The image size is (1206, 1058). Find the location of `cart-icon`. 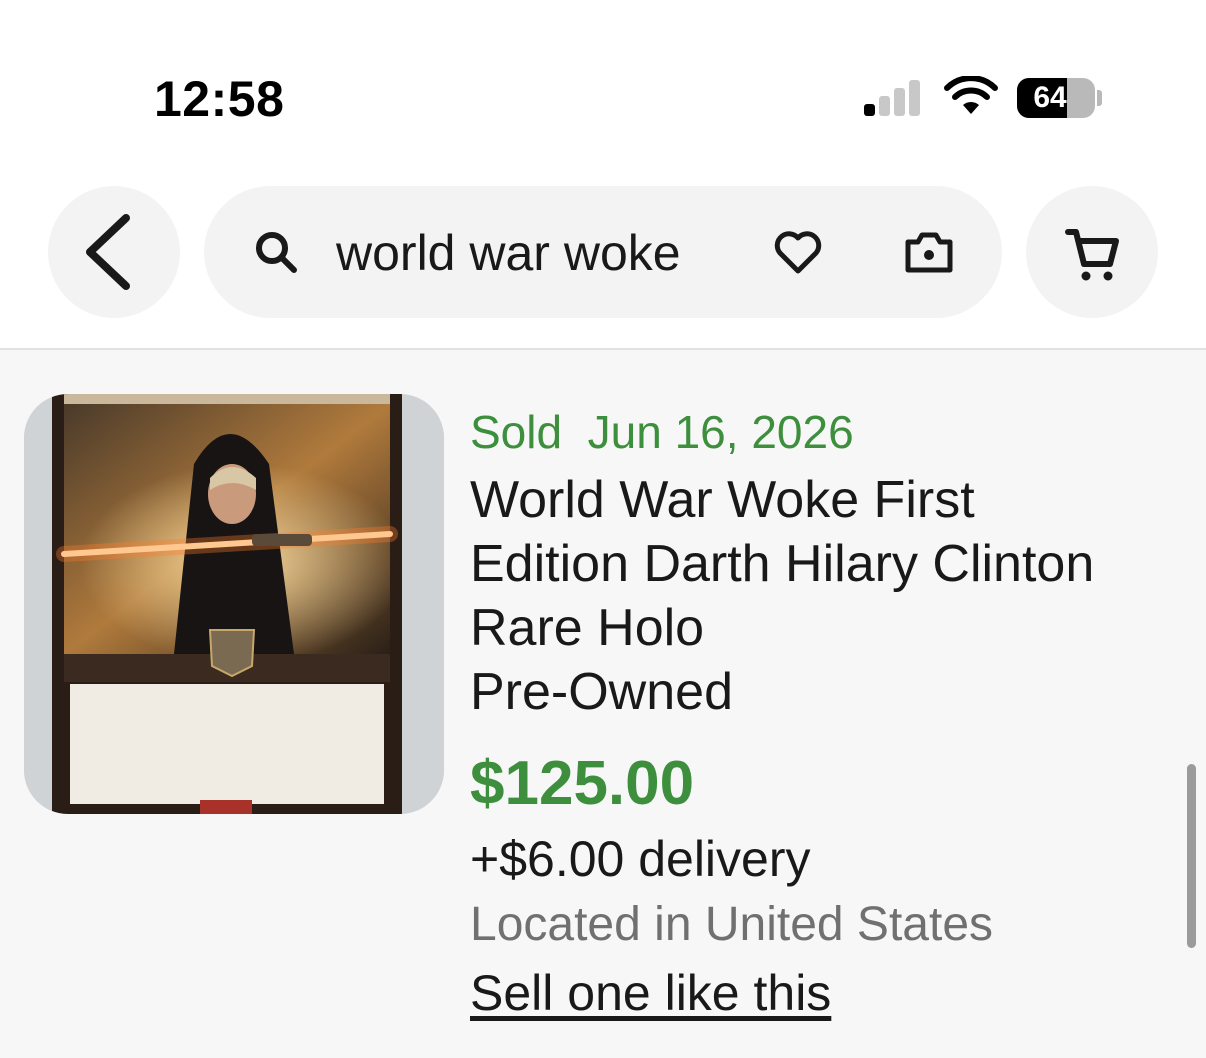

cart-icon is located at coordinates (1092, 255).